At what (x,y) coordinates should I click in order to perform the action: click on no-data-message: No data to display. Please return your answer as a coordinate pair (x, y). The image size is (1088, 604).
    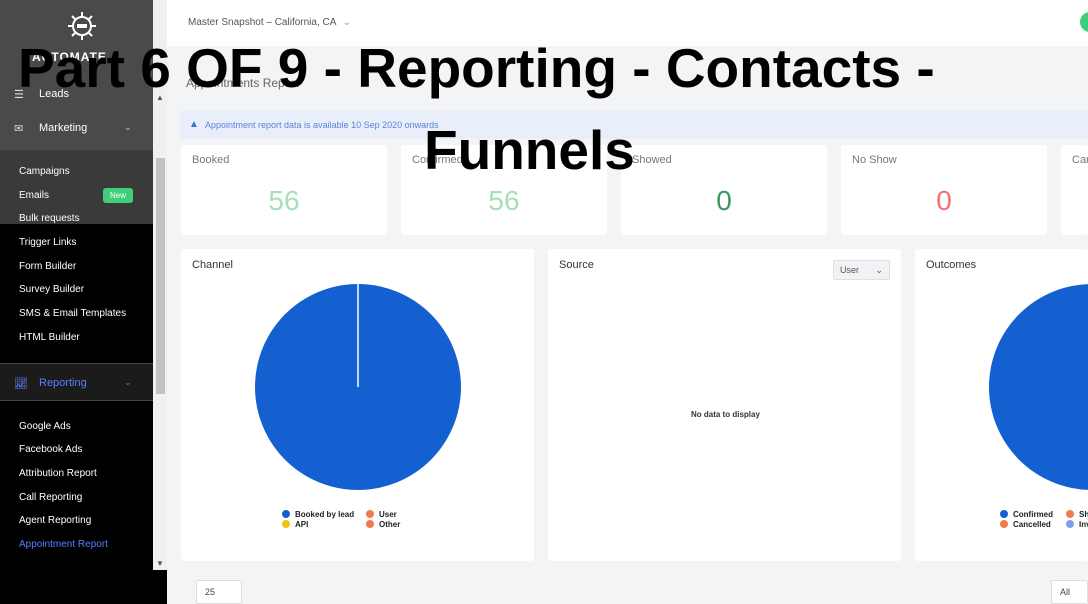
    Looking at the image, I should click on (725, 414).